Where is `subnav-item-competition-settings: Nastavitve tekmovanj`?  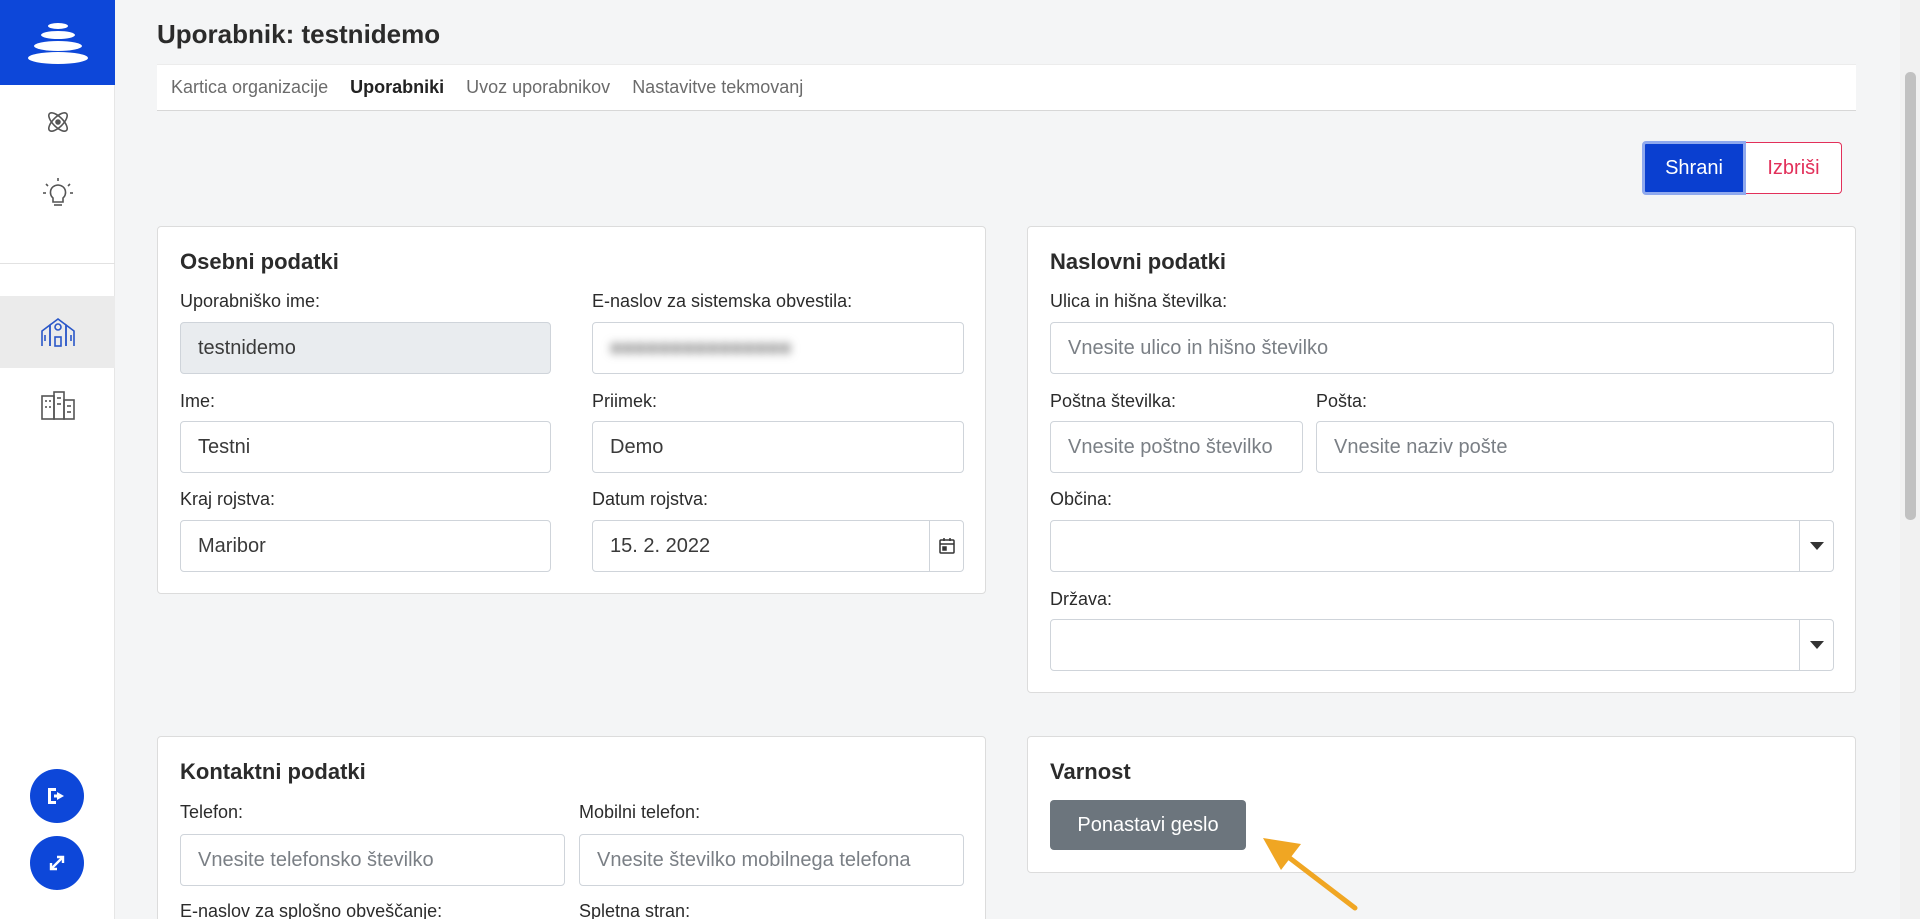
subnav-item-competition-settings: Nastavitve tekmovanj is located at coordinates (717, 87).